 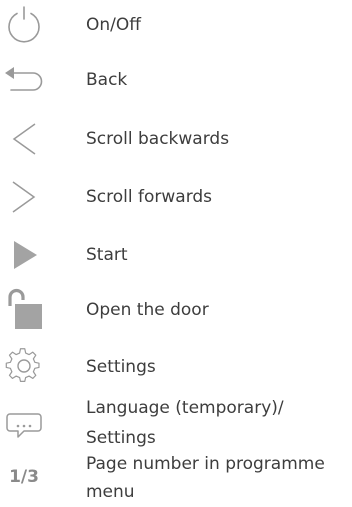 What do you see at coordinates (121, 438) in the screenshot?
I see `legend-label-language-line2: Settings` at bounding box center [121, 438].